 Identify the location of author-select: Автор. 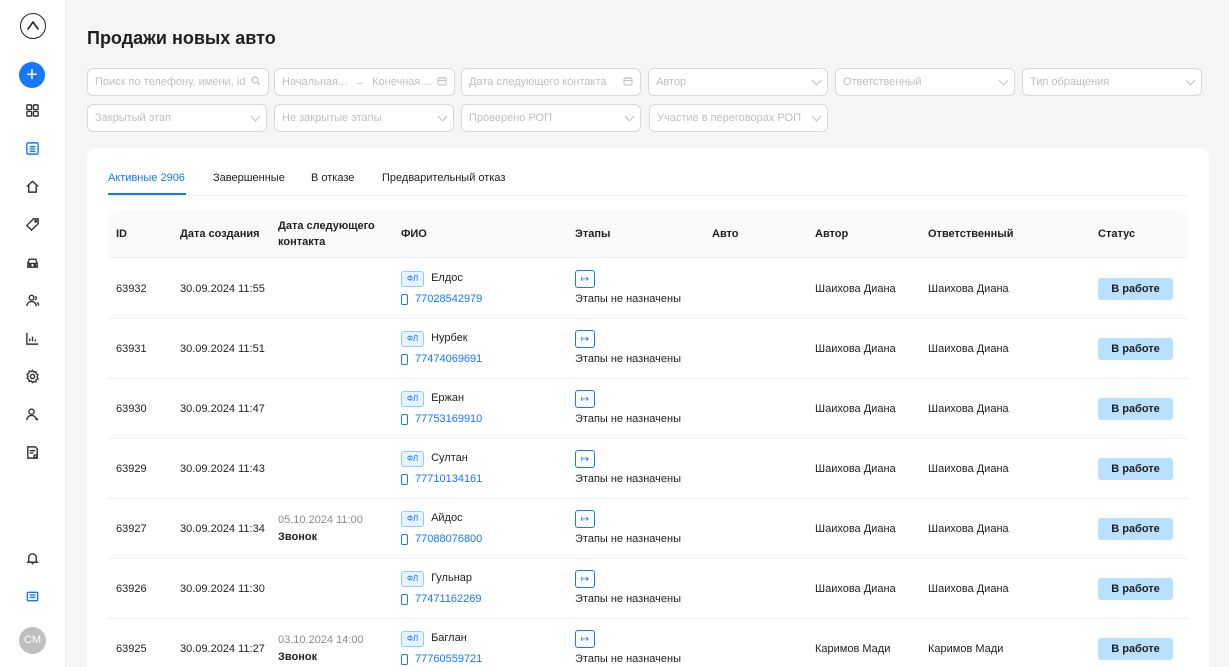
(738, 82).